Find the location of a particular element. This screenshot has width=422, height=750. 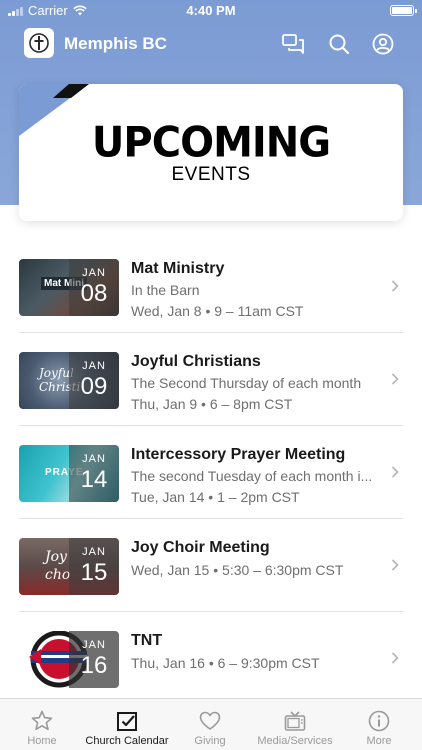

date-badge: JAN 15 is located at coordinates (94, 566).